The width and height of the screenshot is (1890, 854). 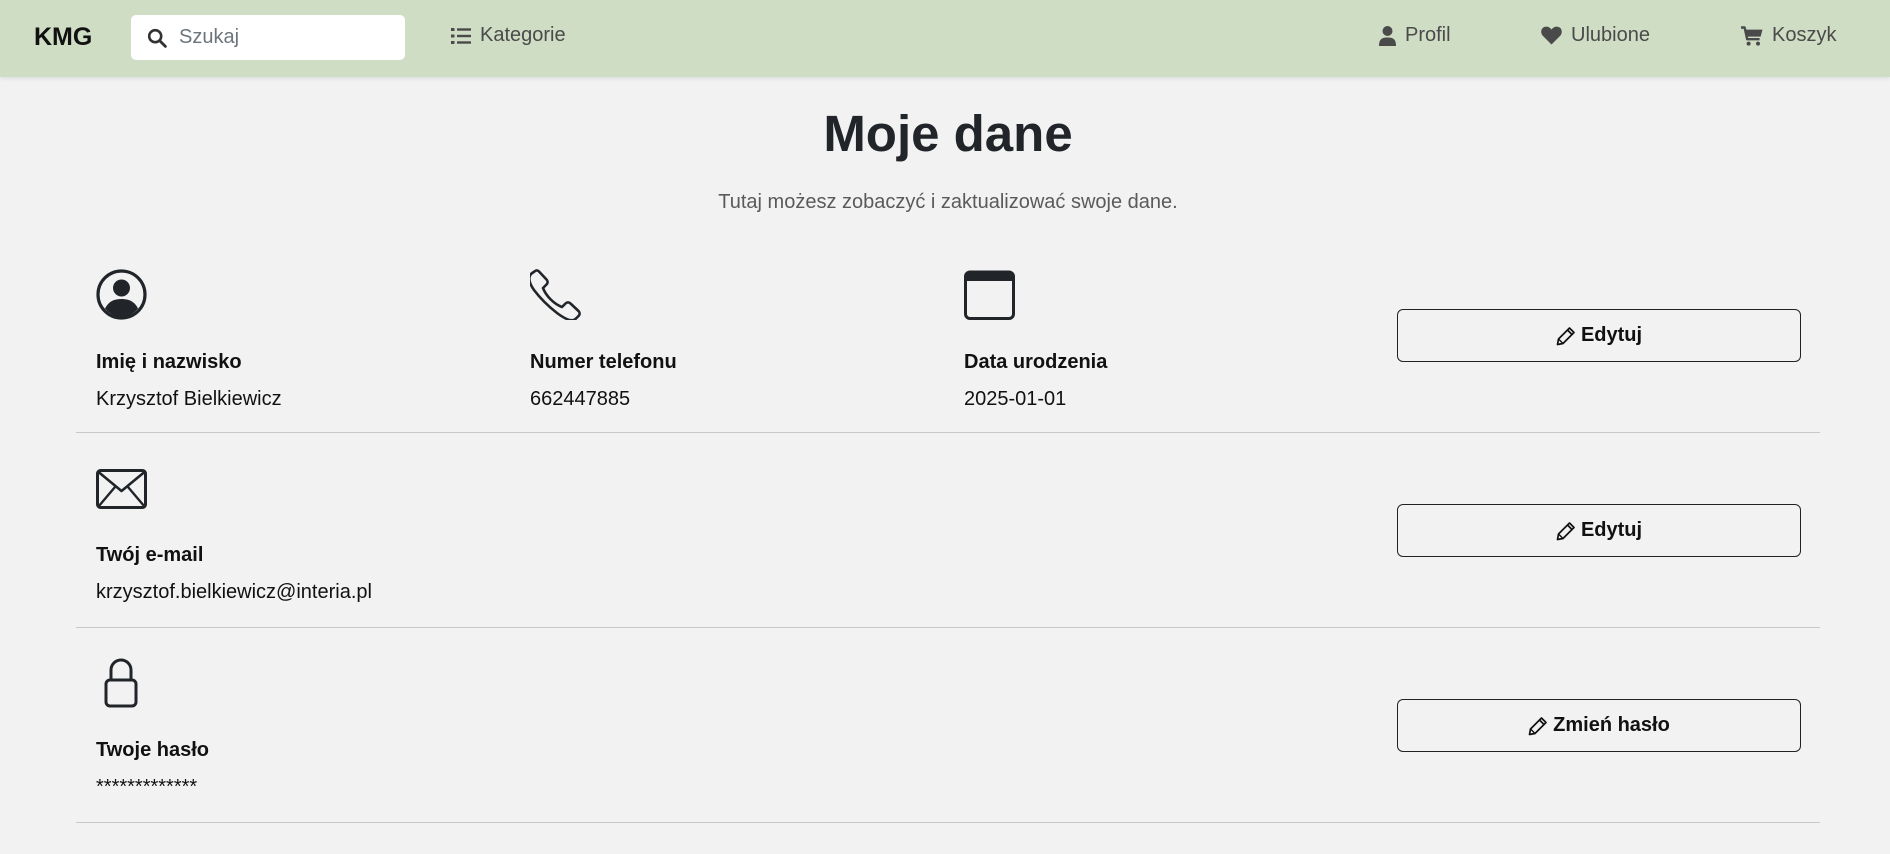 I want to click on nav-cart-label: Koszyk, so click(x=1804, y=35).